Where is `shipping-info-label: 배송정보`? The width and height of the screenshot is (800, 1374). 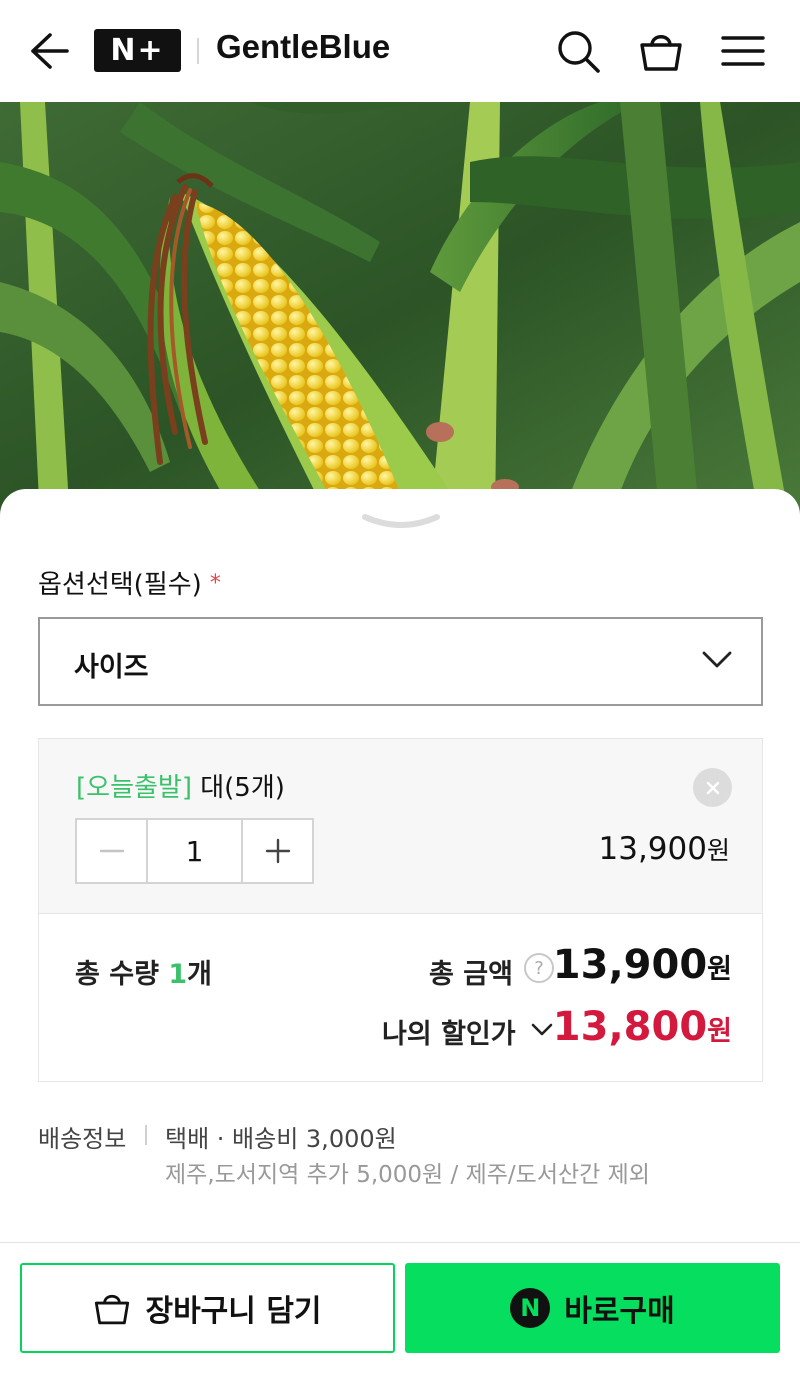 shipping-info-label: 배송정보 is located at coordinates (82, 1139).